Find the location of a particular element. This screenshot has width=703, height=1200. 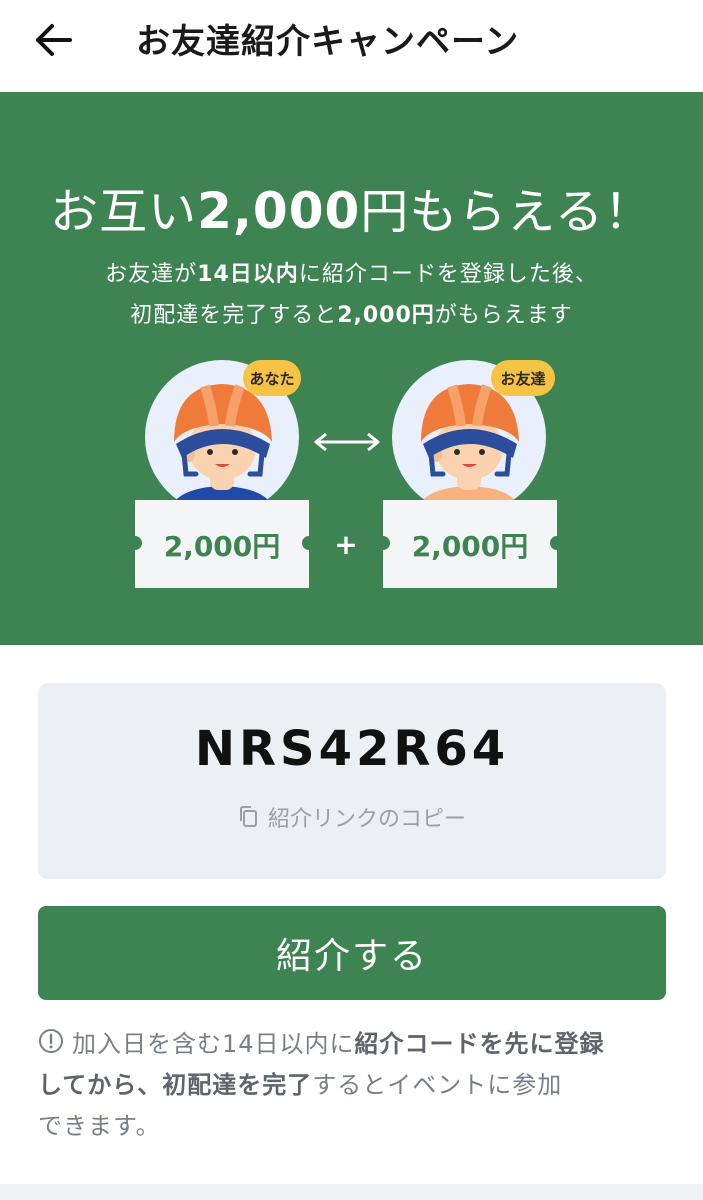

hero-subline-1: お友達が14日以内に紹介コードを登録した後、 is located at coordinates (351, 274).